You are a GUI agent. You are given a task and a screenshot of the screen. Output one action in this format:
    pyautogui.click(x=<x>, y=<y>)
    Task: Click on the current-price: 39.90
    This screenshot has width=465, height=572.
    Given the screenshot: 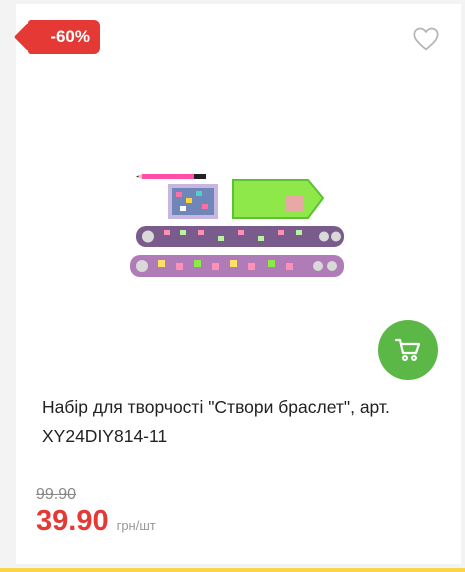 What is the action you would take?
    pyautogui.click(x=72, y=521)
    